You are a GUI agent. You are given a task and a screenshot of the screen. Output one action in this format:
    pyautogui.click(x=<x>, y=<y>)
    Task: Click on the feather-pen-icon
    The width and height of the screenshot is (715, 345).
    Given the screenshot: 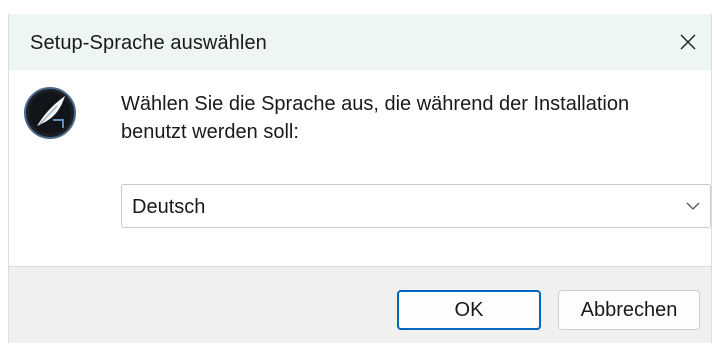 What is the action you would take?
    pyautogui.click(x=50, y=113)
    